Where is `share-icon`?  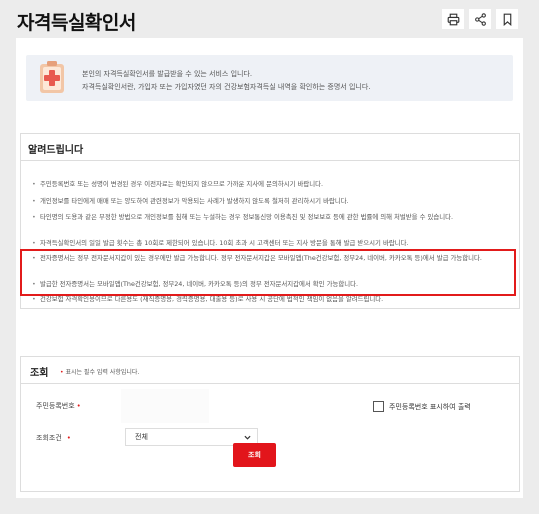
share-icon is located at coordinates (480, 19).